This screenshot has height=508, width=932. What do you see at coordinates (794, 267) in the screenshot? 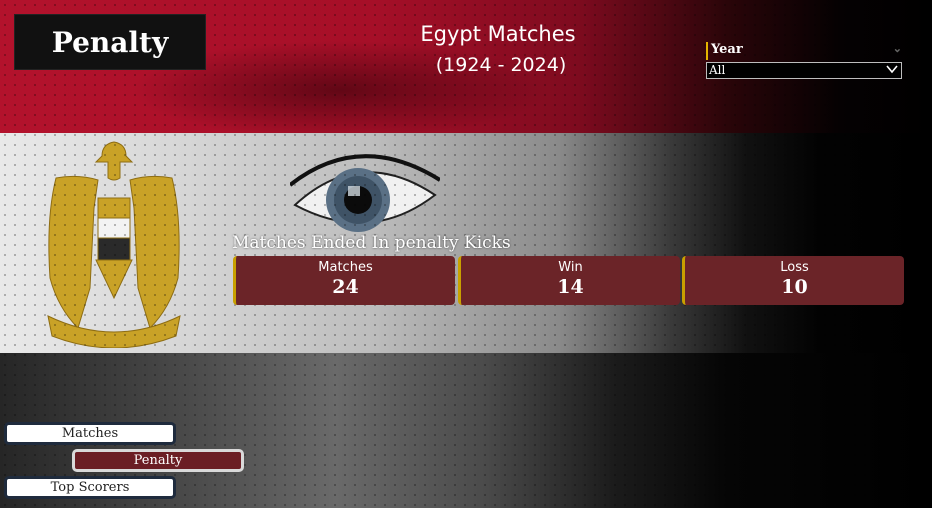
I see `kpi-label: Loss` at bounding box center [794, 267].